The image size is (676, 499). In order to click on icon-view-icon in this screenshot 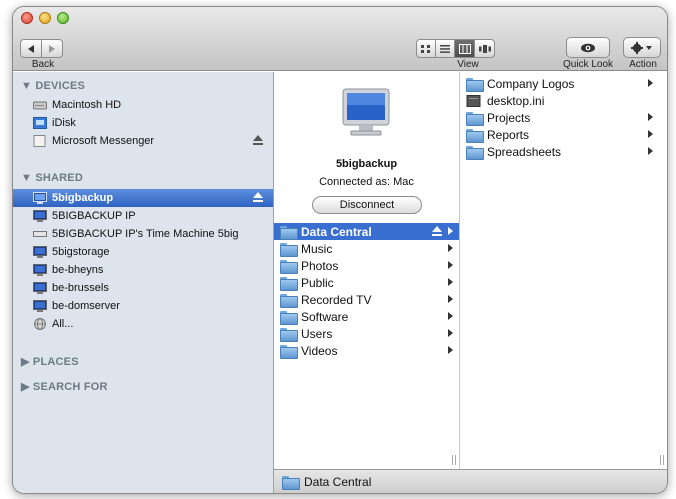, I will do `click(425, 48)`.